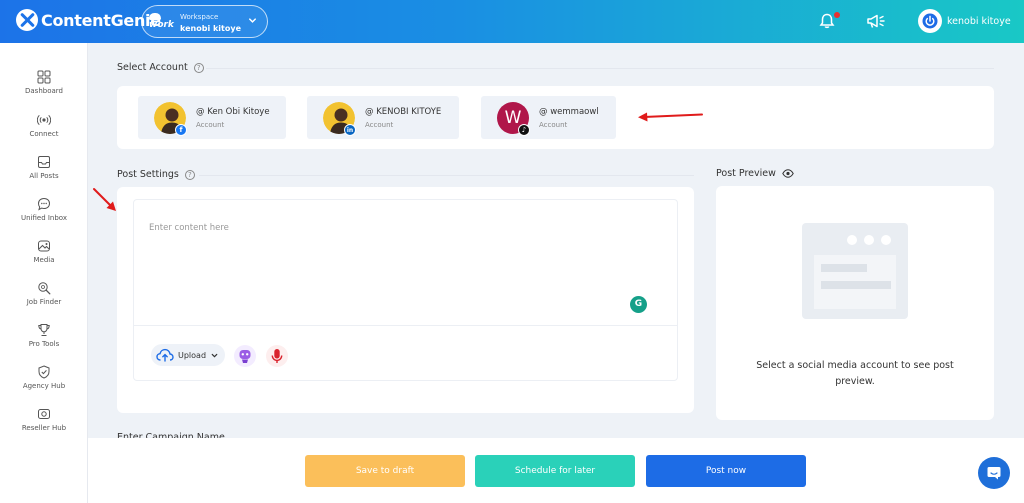 The height and width of the screenshot is (503, 1024). I want to click on workspace-logo-text: work, so click(161, 25).